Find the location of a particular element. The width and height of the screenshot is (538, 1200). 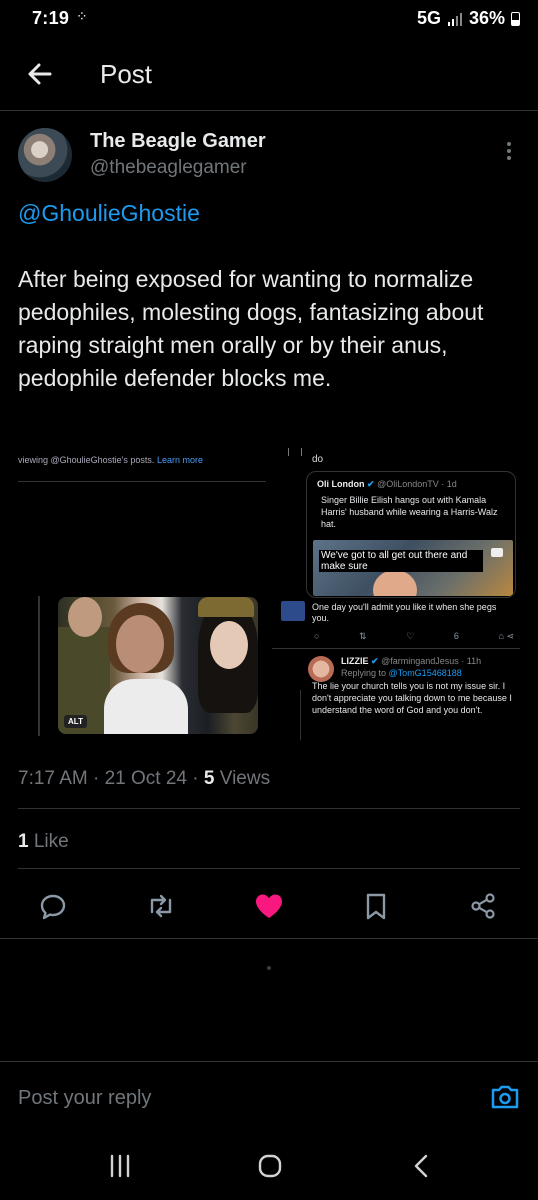

reply2-avatar is located at coordinates (321, 669).